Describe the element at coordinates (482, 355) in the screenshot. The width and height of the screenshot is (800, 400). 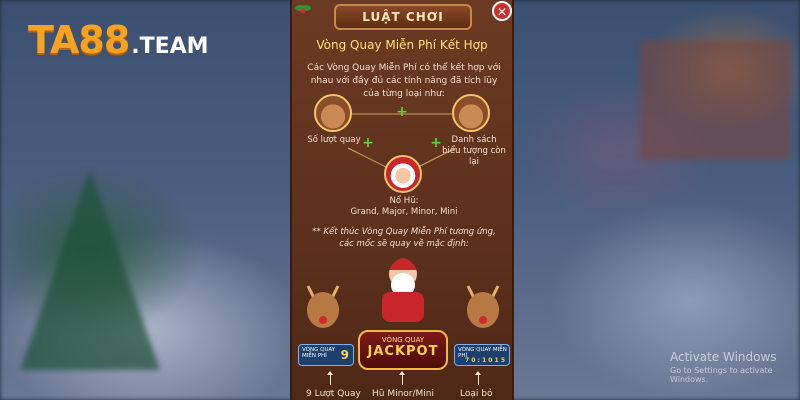
I see `free-spin-badge-right: VÒNG QUAY MIỄN PHÍ 7 0 : 1 0 1 5` at that location.